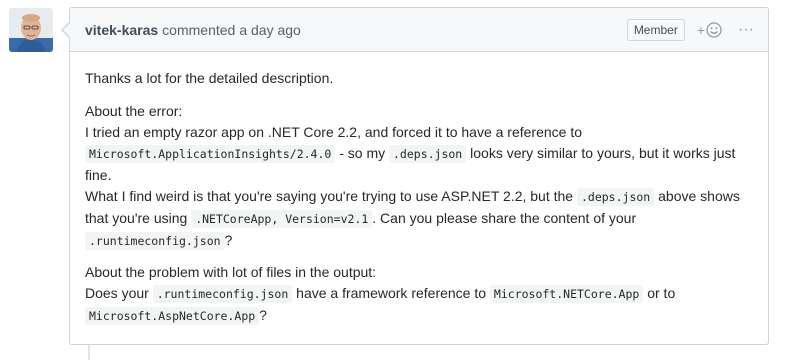 The image size is (793, 360). What do you see at coordinates (714, 30) in the screenshot?
I see `smiley-icon` at bounding box center [714, 30].